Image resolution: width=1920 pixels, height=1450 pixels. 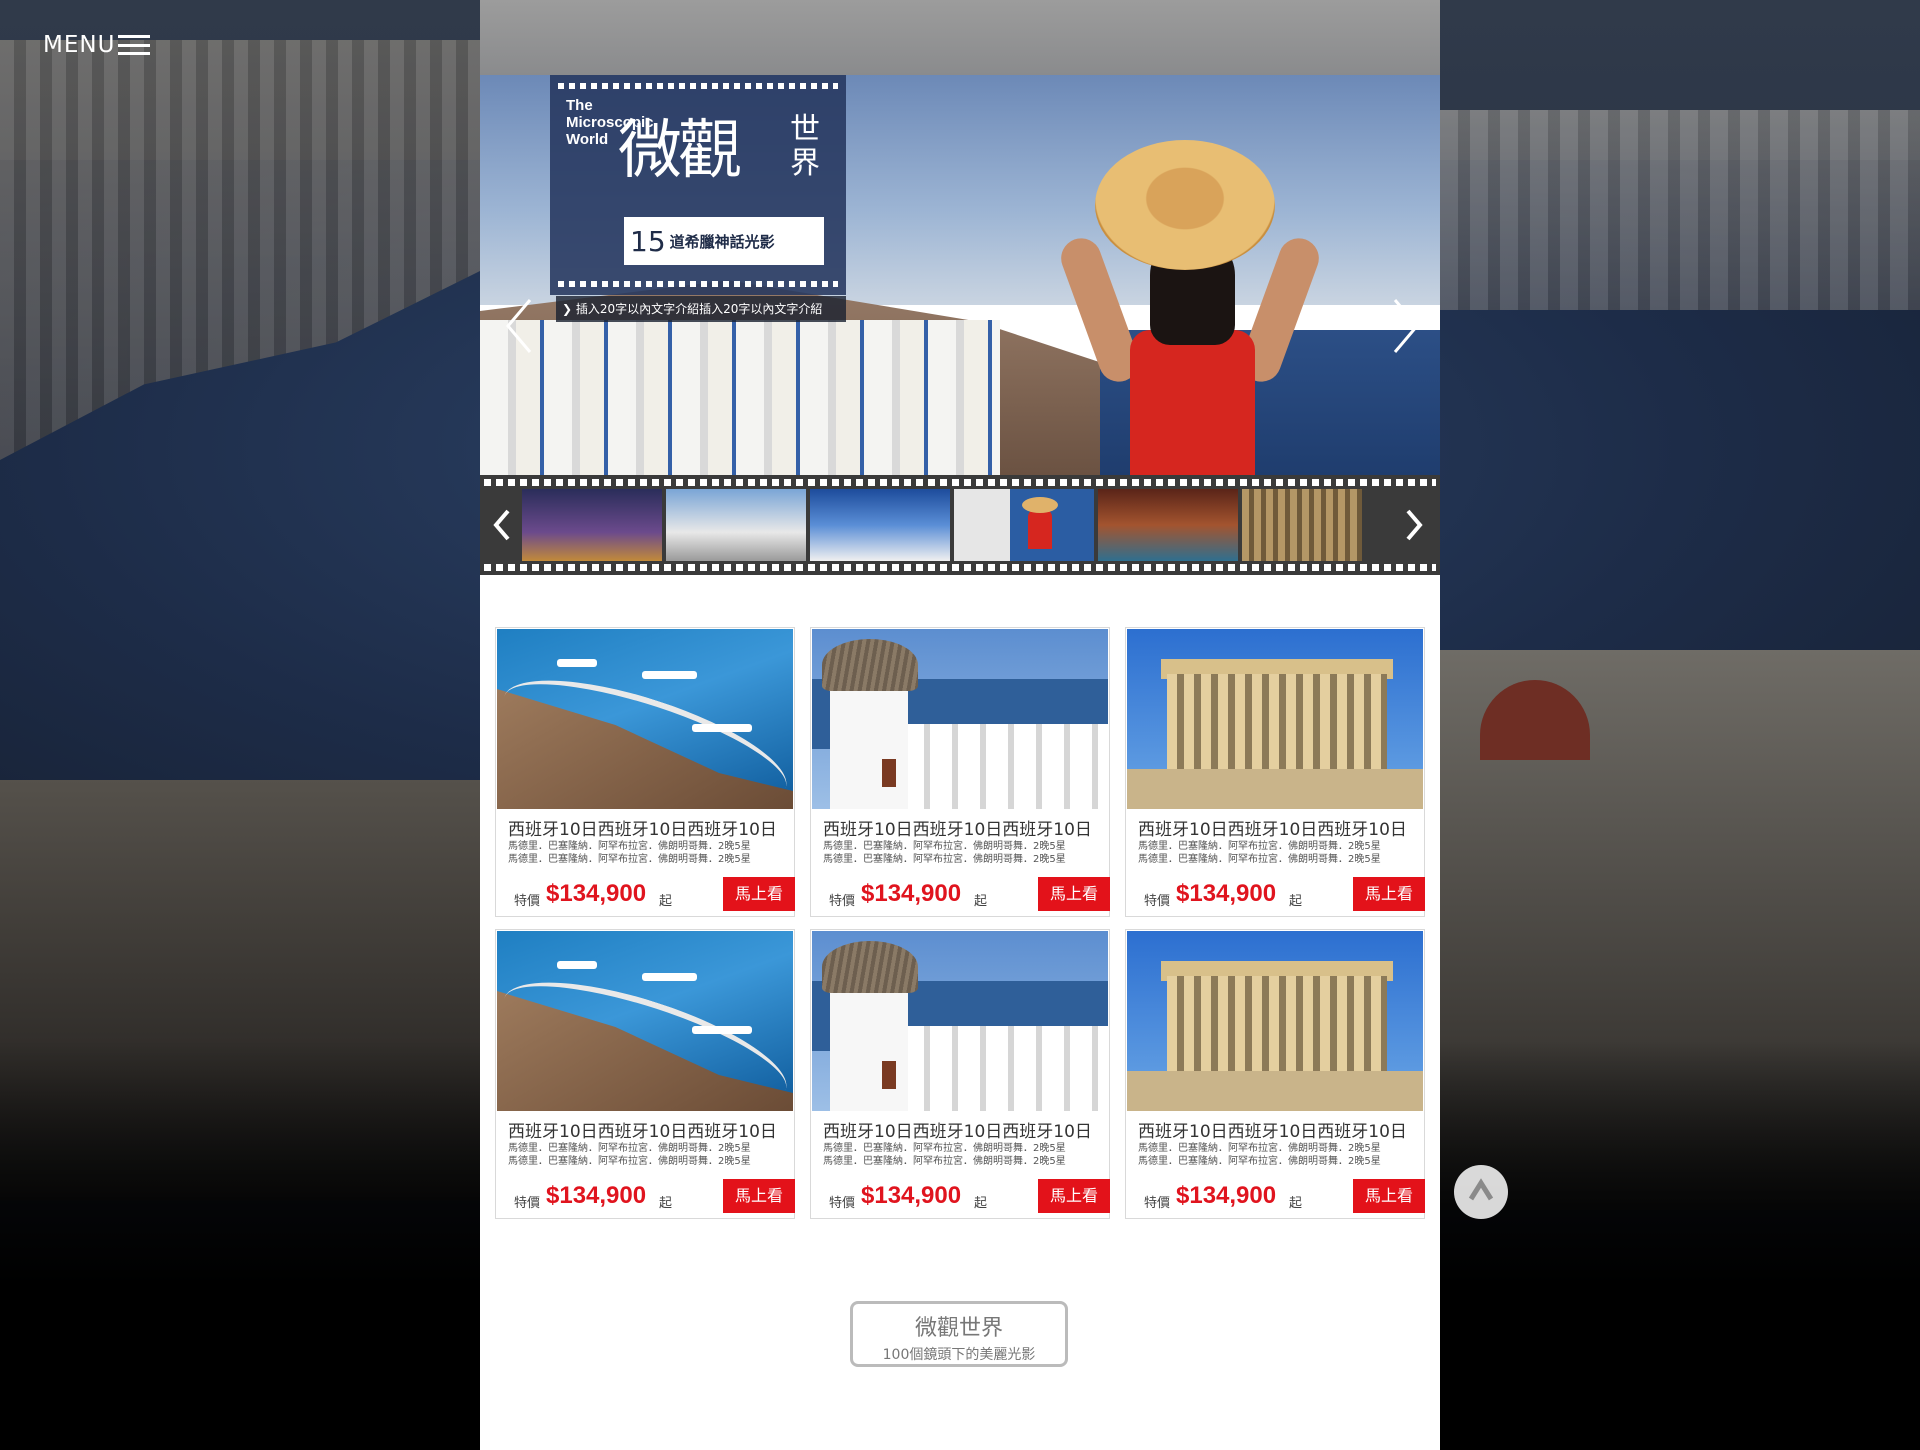 I want to click on filmstrip-prev-button, so click(x=503, y=525).